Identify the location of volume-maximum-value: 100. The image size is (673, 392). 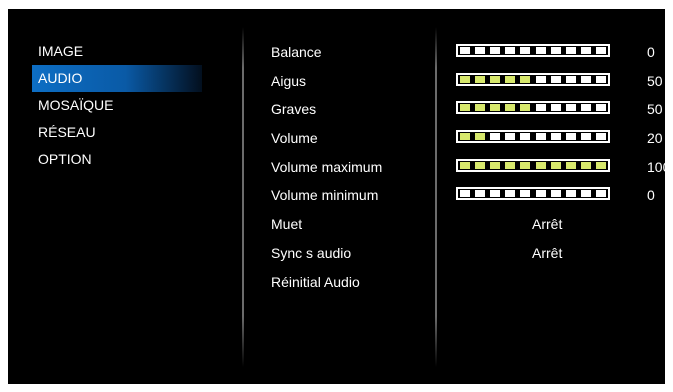
(659, 166).